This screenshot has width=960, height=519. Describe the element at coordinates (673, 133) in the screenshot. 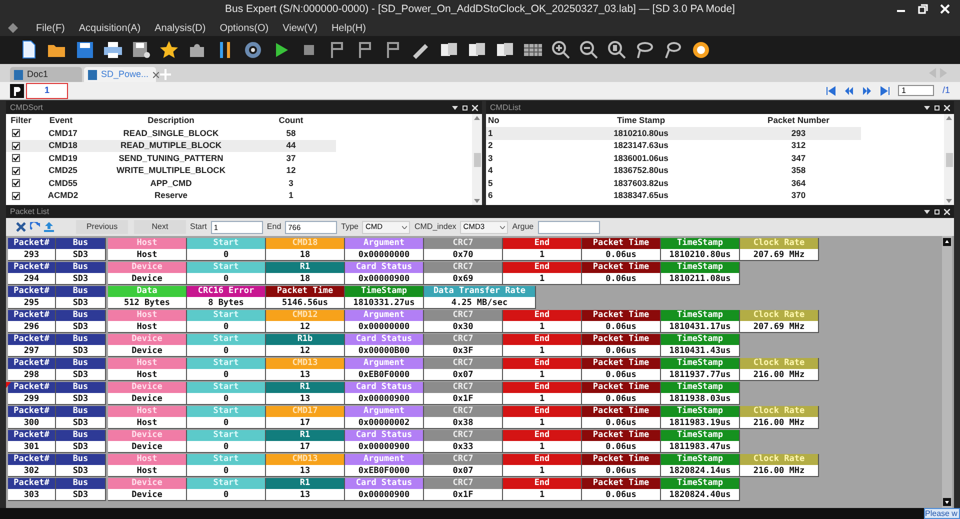

I see `table-row: 1 1810210.80us 293` at that location.